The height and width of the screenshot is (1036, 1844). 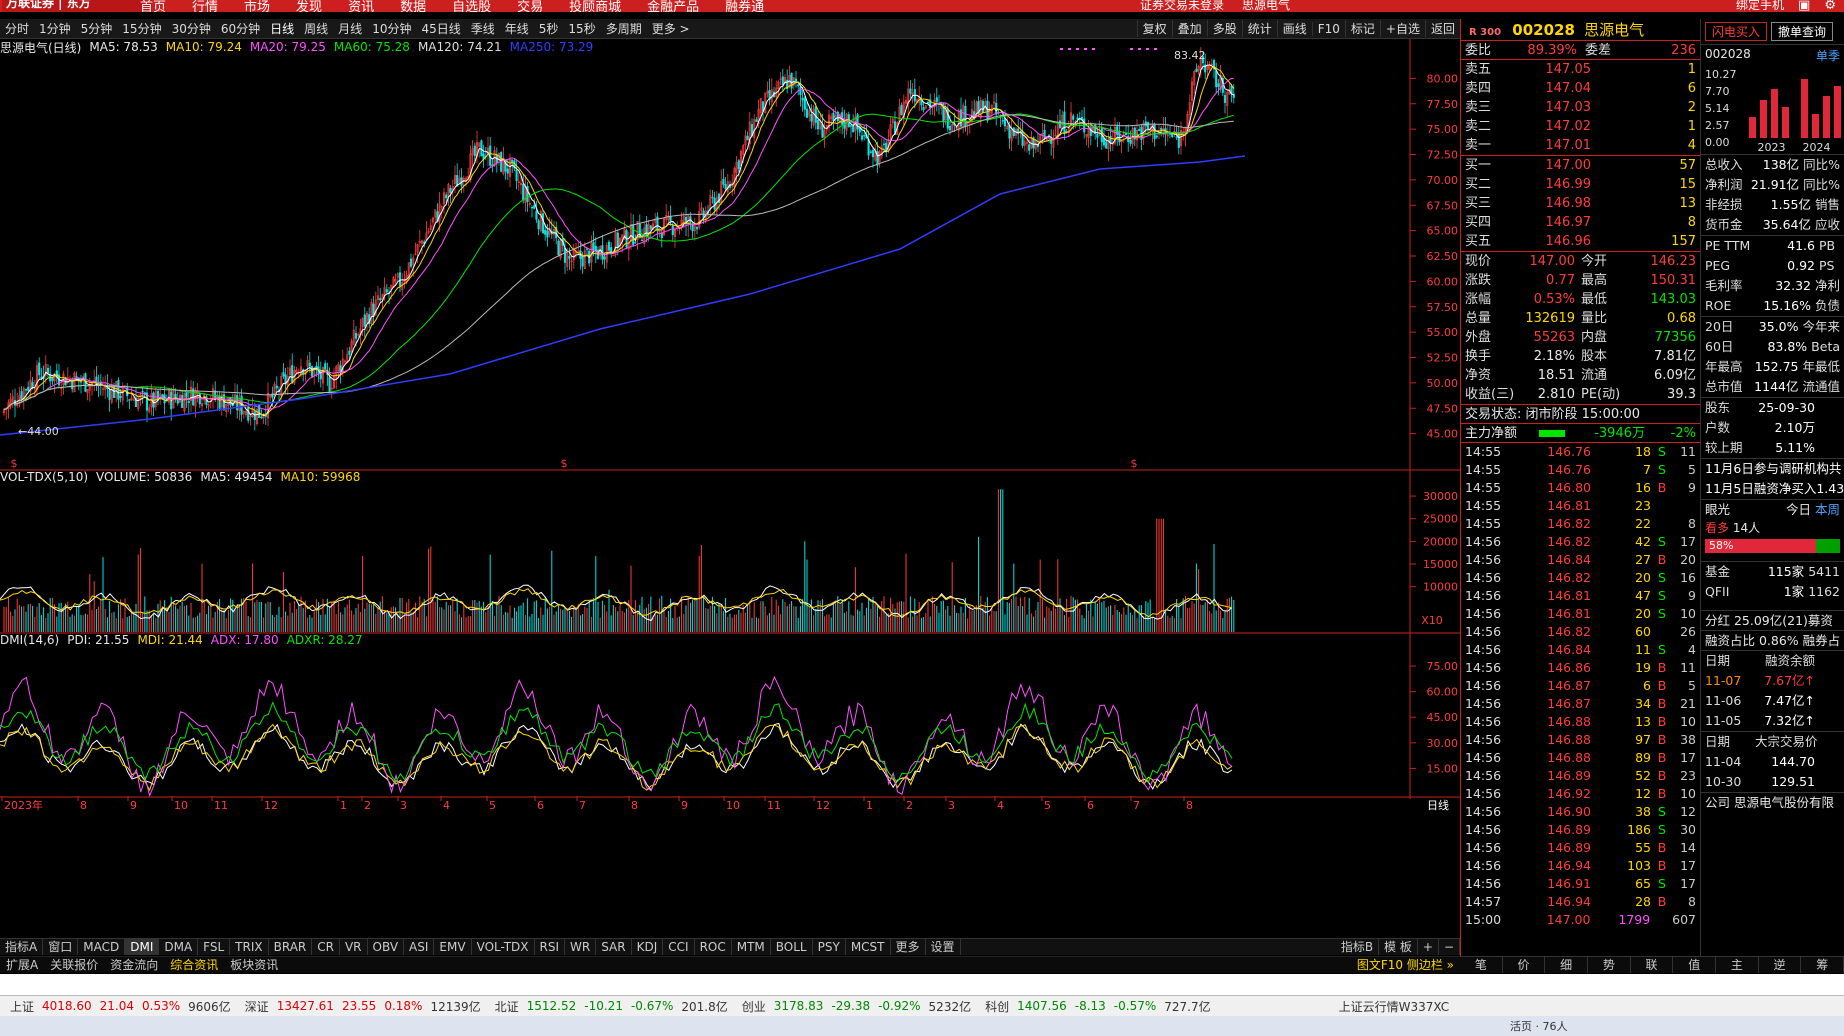 What do you see at coordinates (453, 947) in the screenshot?
I see `indicator-tab-12: EMV` at bounding box center [453, 947].